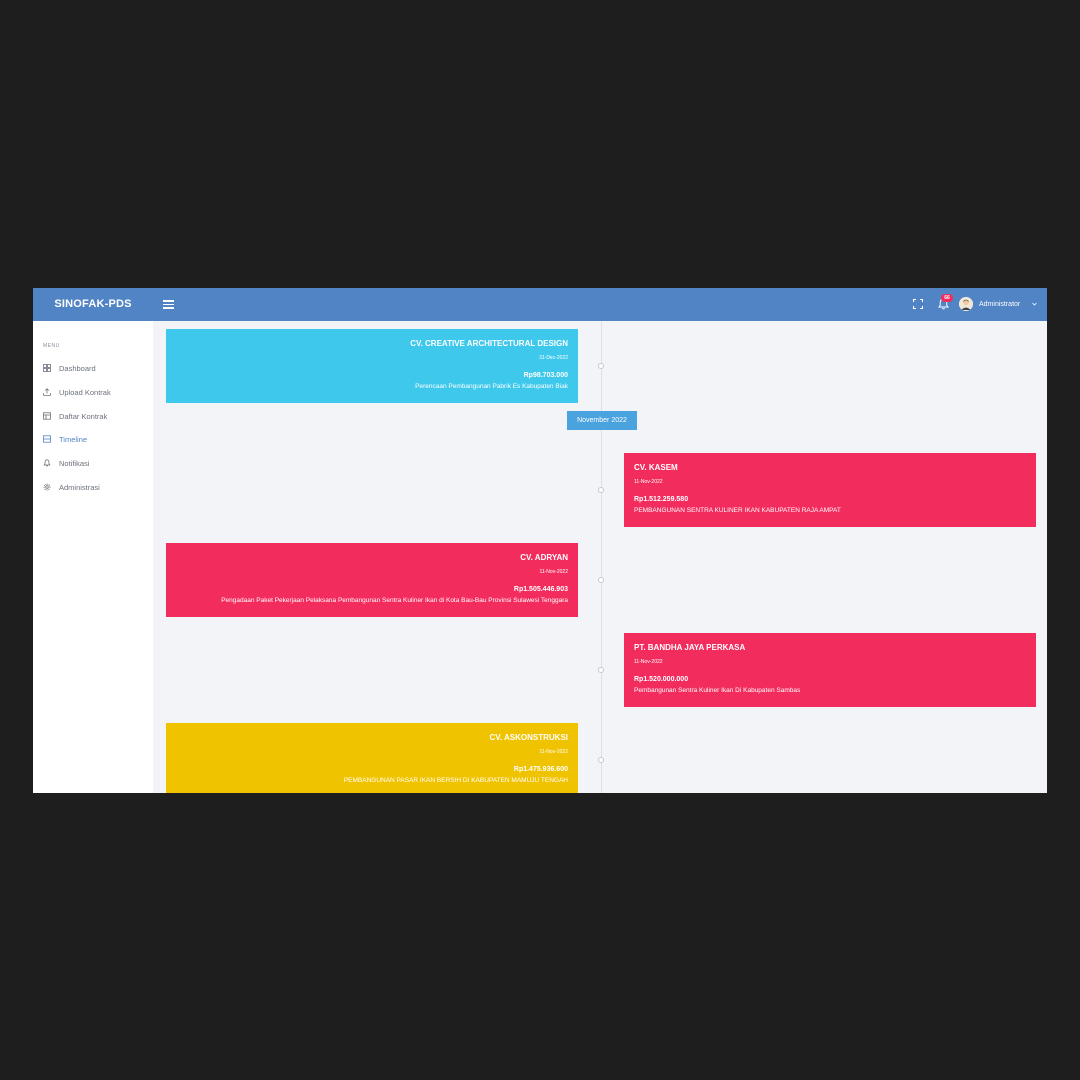 This screenshot has height=1080, width=1080. What do you see at coordinates (690, 647) in the screenshot?
I see `card-company: PT. BANDHA JAYA PERKASA` at bounding box center [690, 647].